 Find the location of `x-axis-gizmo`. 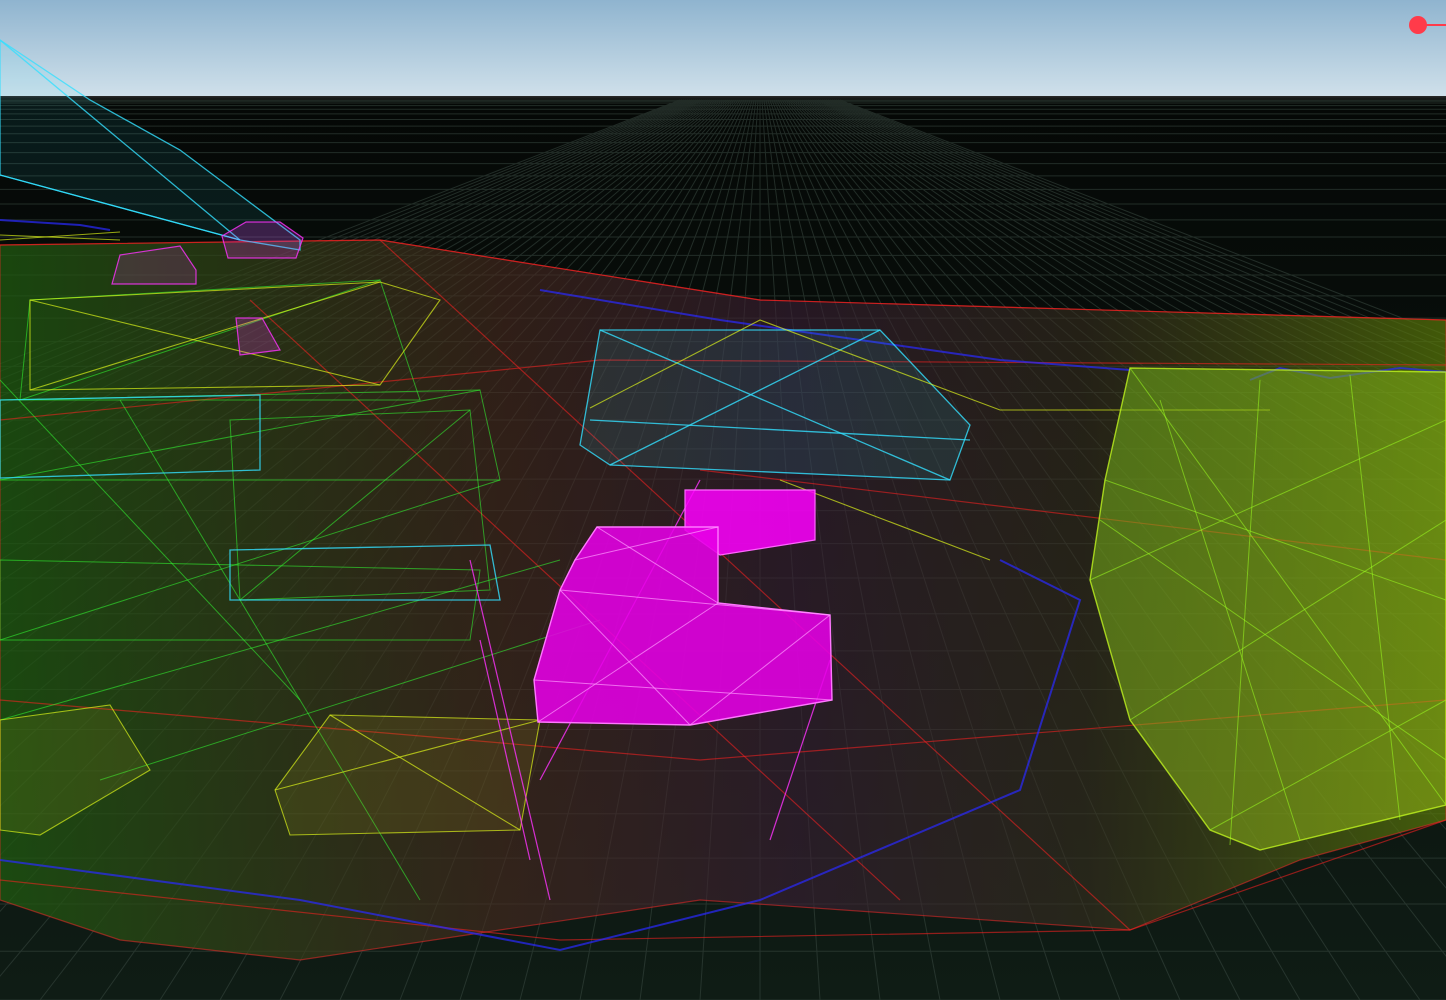

x-axis-gizmo is located at coordinates (1426, 25).